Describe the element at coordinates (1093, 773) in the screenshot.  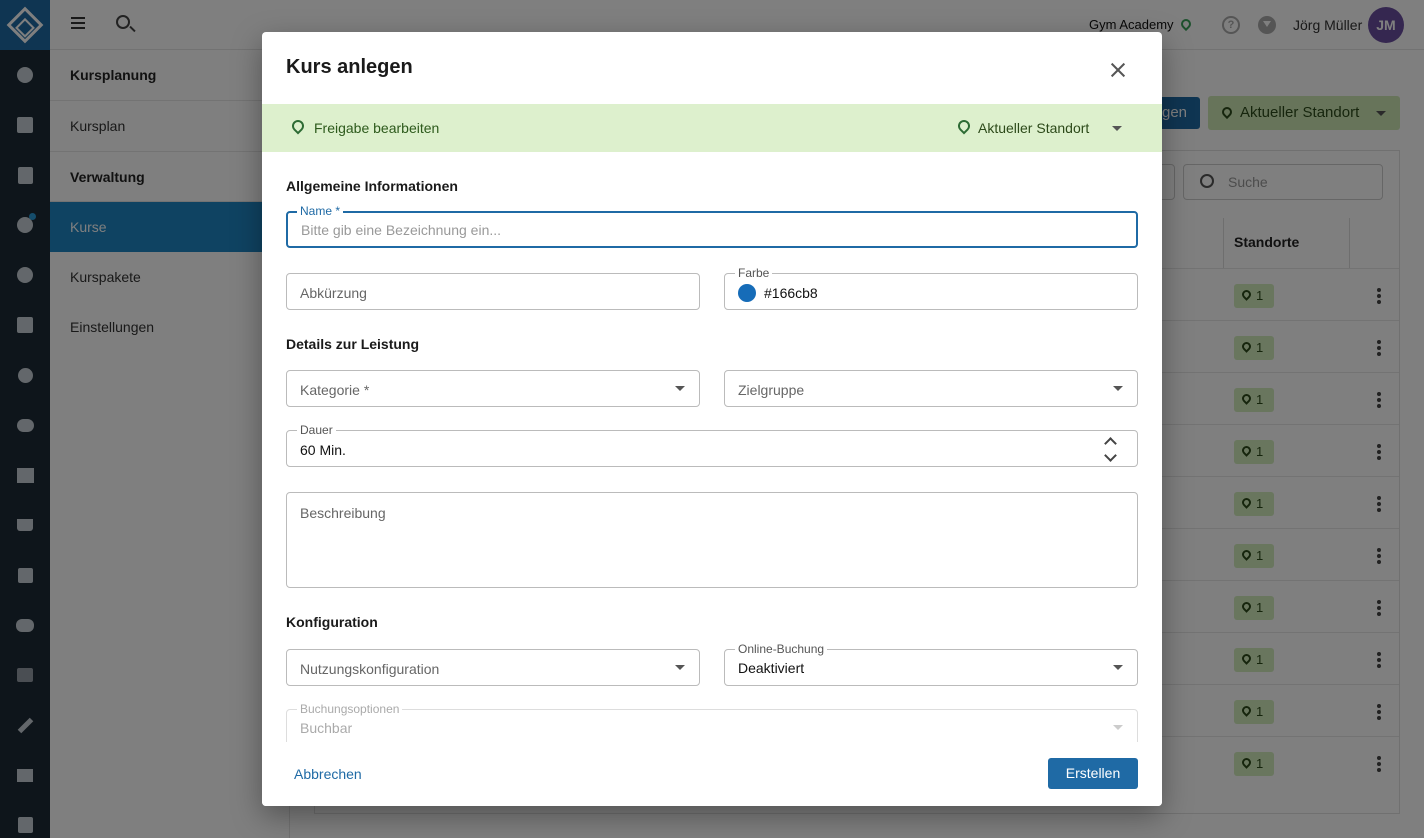
I see `create-button: Erstellen` at that location.